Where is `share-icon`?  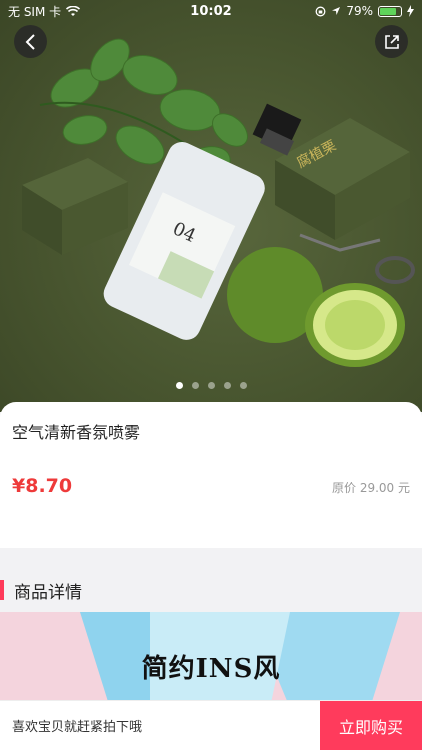
share-icon is located at coordinates (391, 41).